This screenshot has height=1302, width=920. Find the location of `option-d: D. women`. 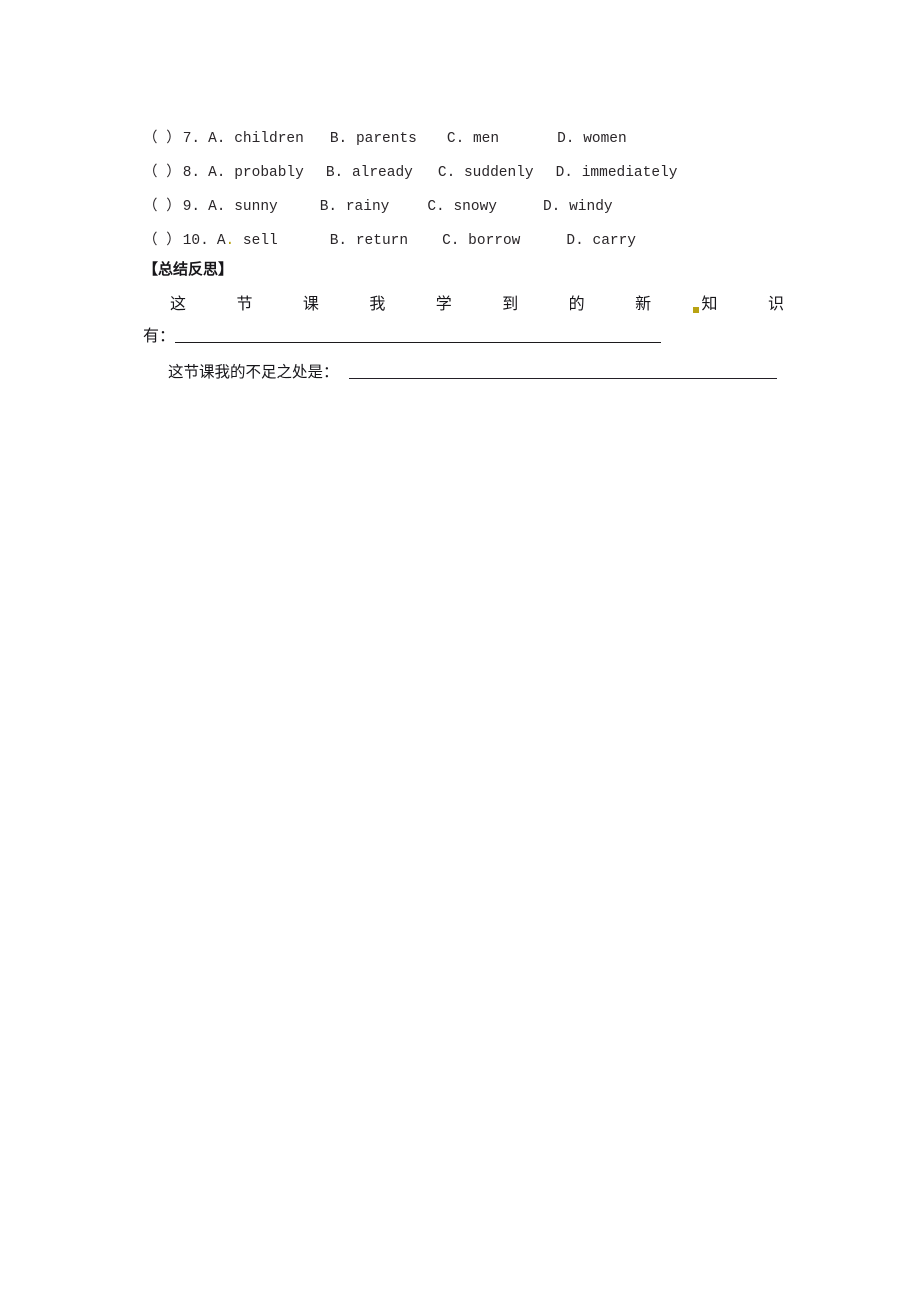

option-d: D. women is located at coordinates (592, 139).